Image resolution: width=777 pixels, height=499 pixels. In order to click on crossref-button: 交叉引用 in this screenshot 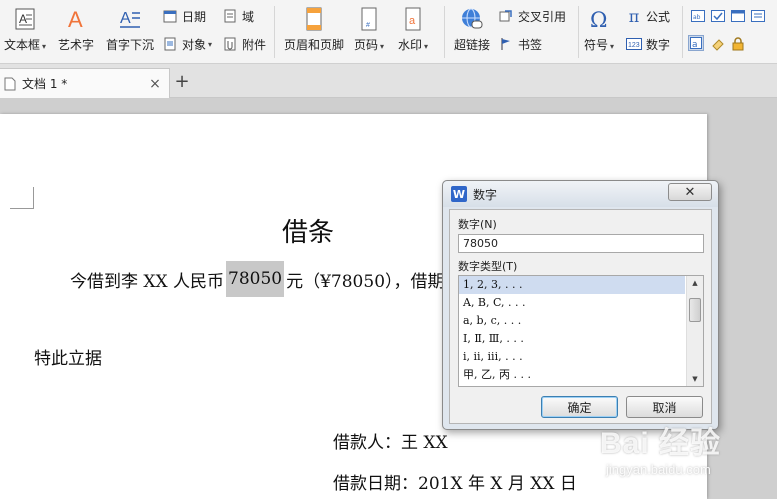, I will do `click(532, 16)`.